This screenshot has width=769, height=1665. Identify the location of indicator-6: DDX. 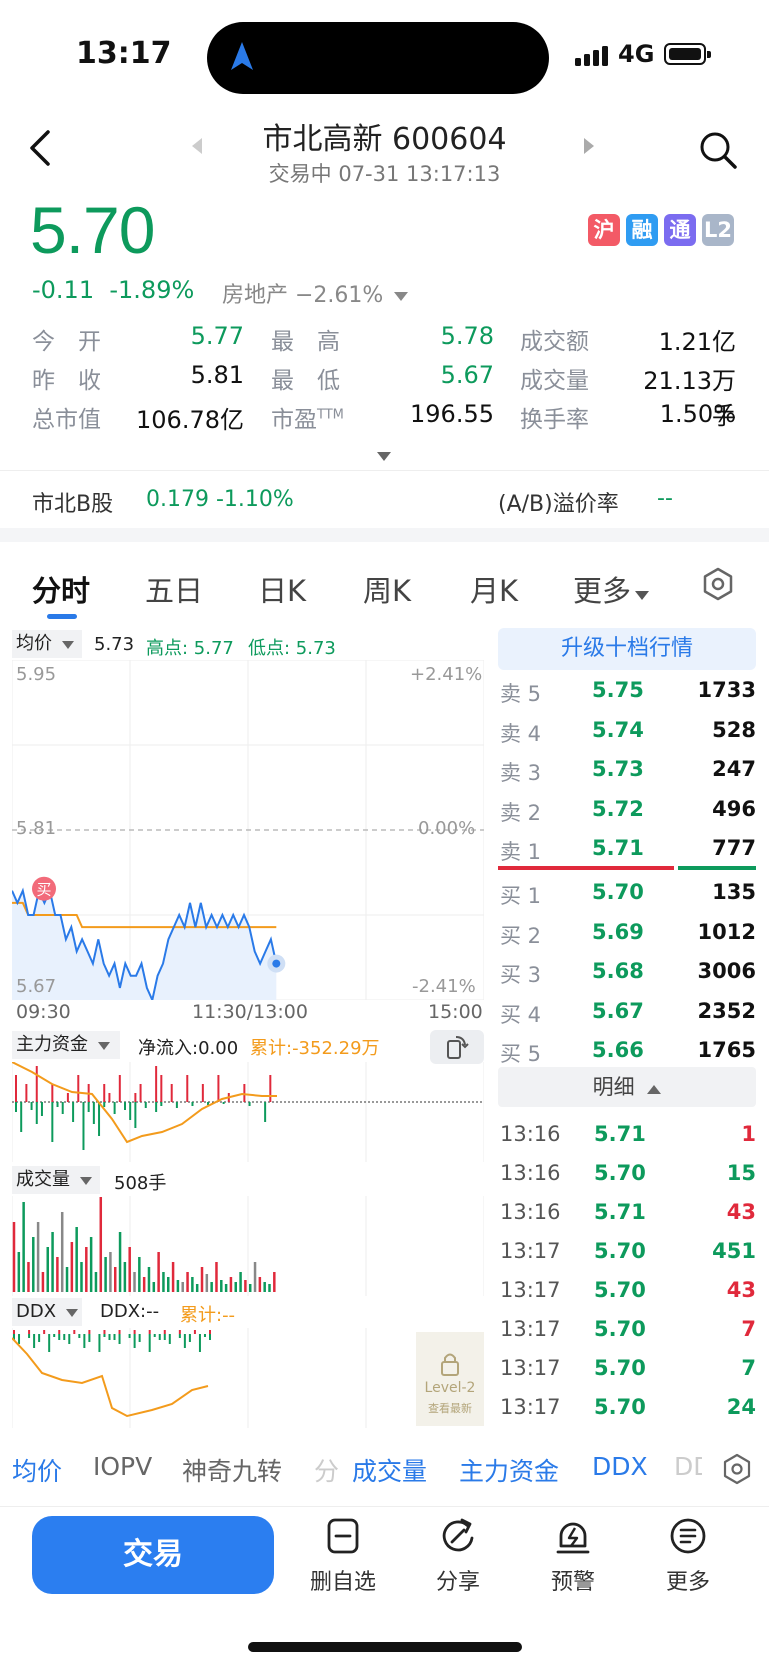
(620, 1466).